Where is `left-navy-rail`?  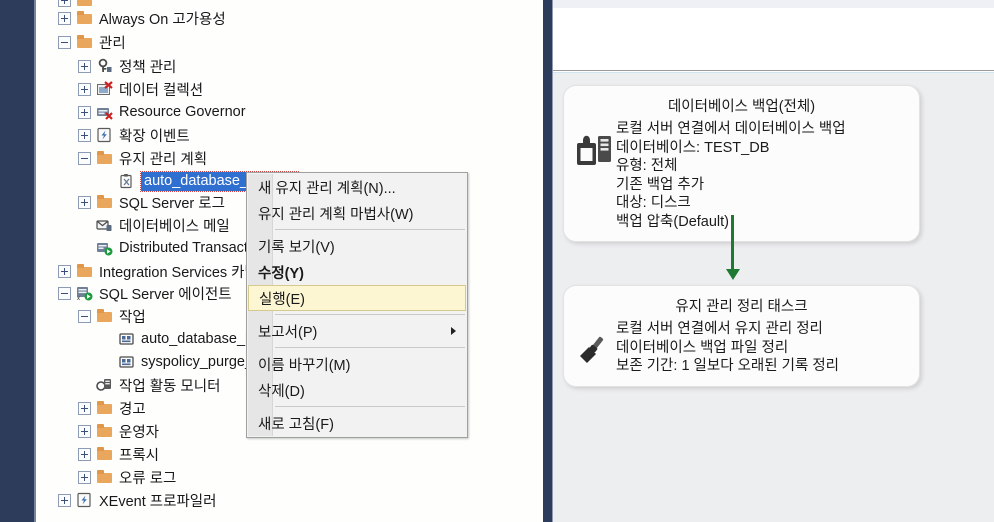
left-navy-rail is located at coordinates (17, 261).